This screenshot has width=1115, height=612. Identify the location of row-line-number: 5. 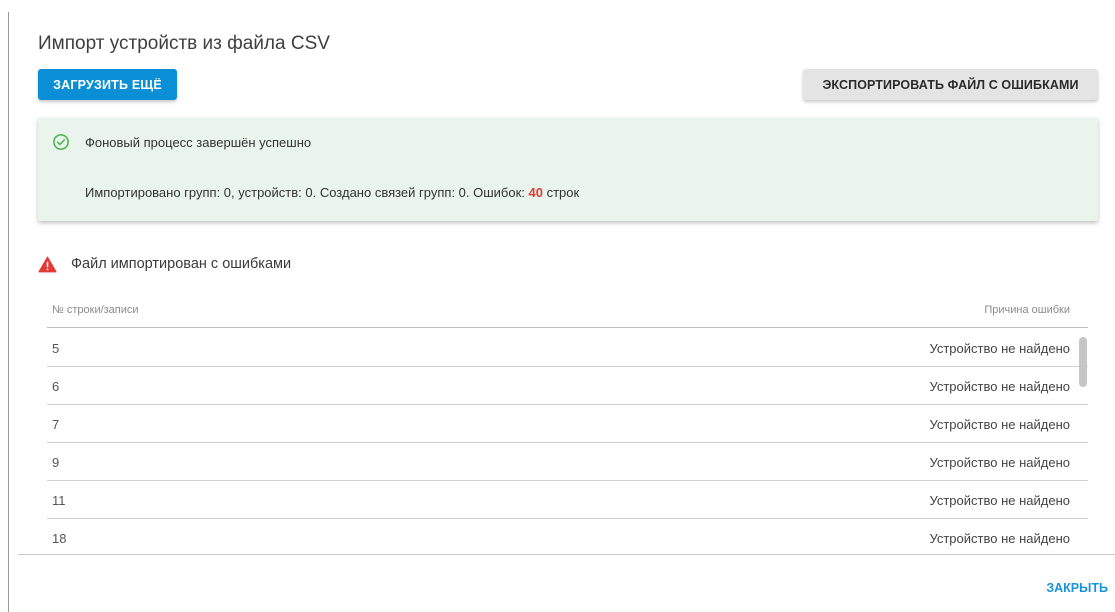
(56, 348).